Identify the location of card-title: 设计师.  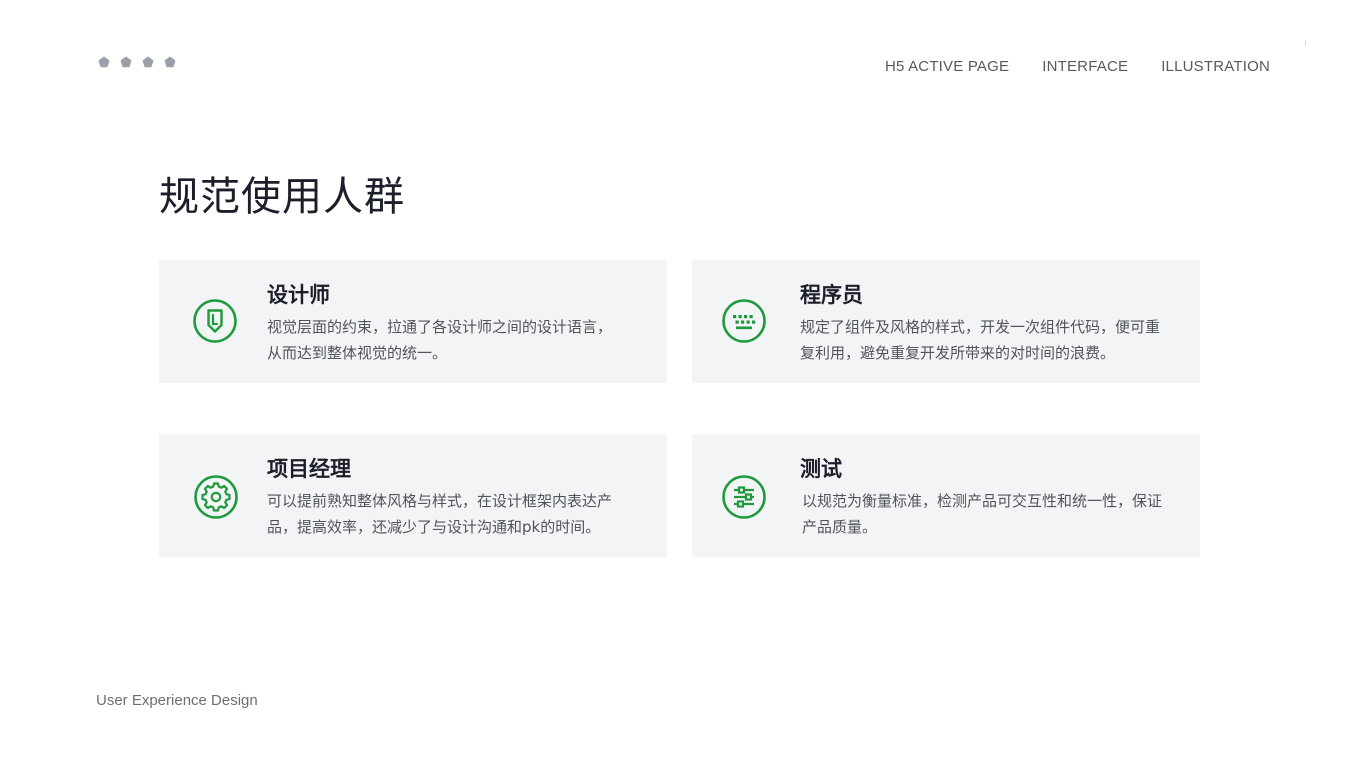
(298, 295).